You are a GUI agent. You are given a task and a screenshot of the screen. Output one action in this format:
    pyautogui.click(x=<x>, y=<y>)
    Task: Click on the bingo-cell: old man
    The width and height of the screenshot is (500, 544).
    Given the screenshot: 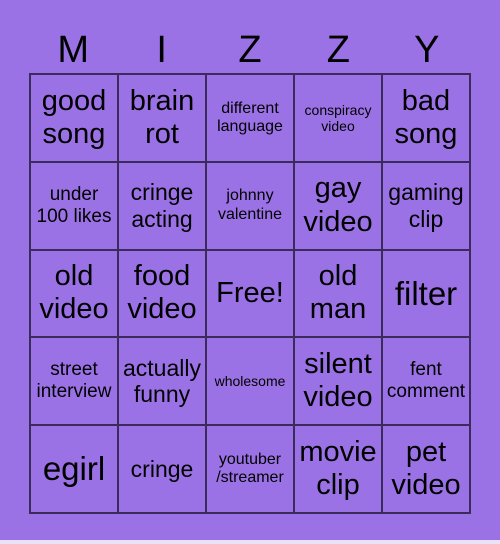 What is the action you would take?
    pyautogui.click(x=338, y=293)
    